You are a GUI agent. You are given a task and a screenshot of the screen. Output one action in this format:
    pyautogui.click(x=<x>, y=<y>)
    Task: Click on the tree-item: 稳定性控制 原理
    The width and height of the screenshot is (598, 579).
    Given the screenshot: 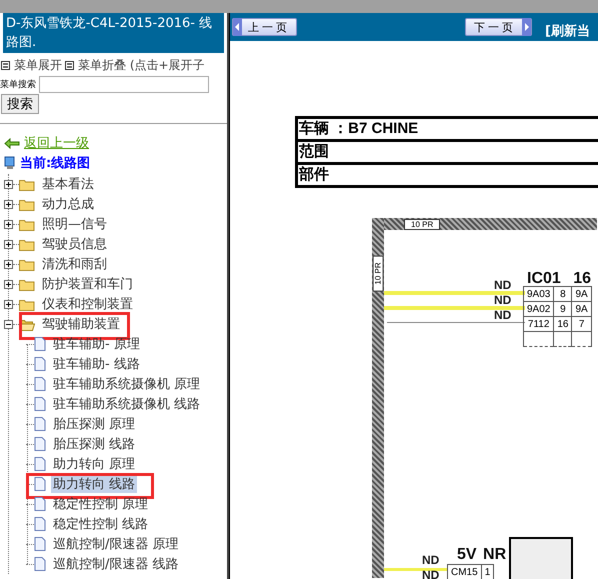 What is the action you would take?
    pyautogui.click(x=100, y=504)
    